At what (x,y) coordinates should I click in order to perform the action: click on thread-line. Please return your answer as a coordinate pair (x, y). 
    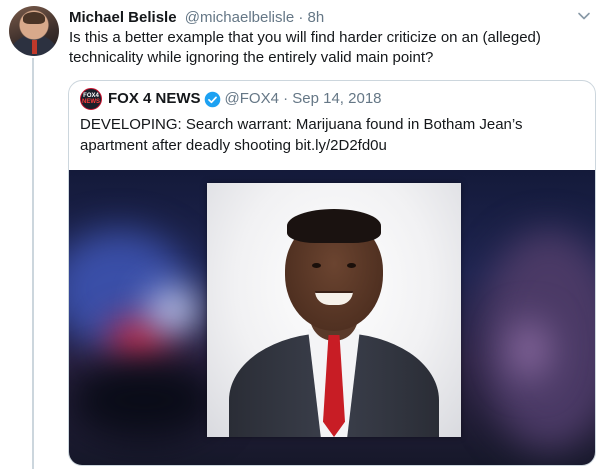
    Looking at the image, I should click on (33, 263).